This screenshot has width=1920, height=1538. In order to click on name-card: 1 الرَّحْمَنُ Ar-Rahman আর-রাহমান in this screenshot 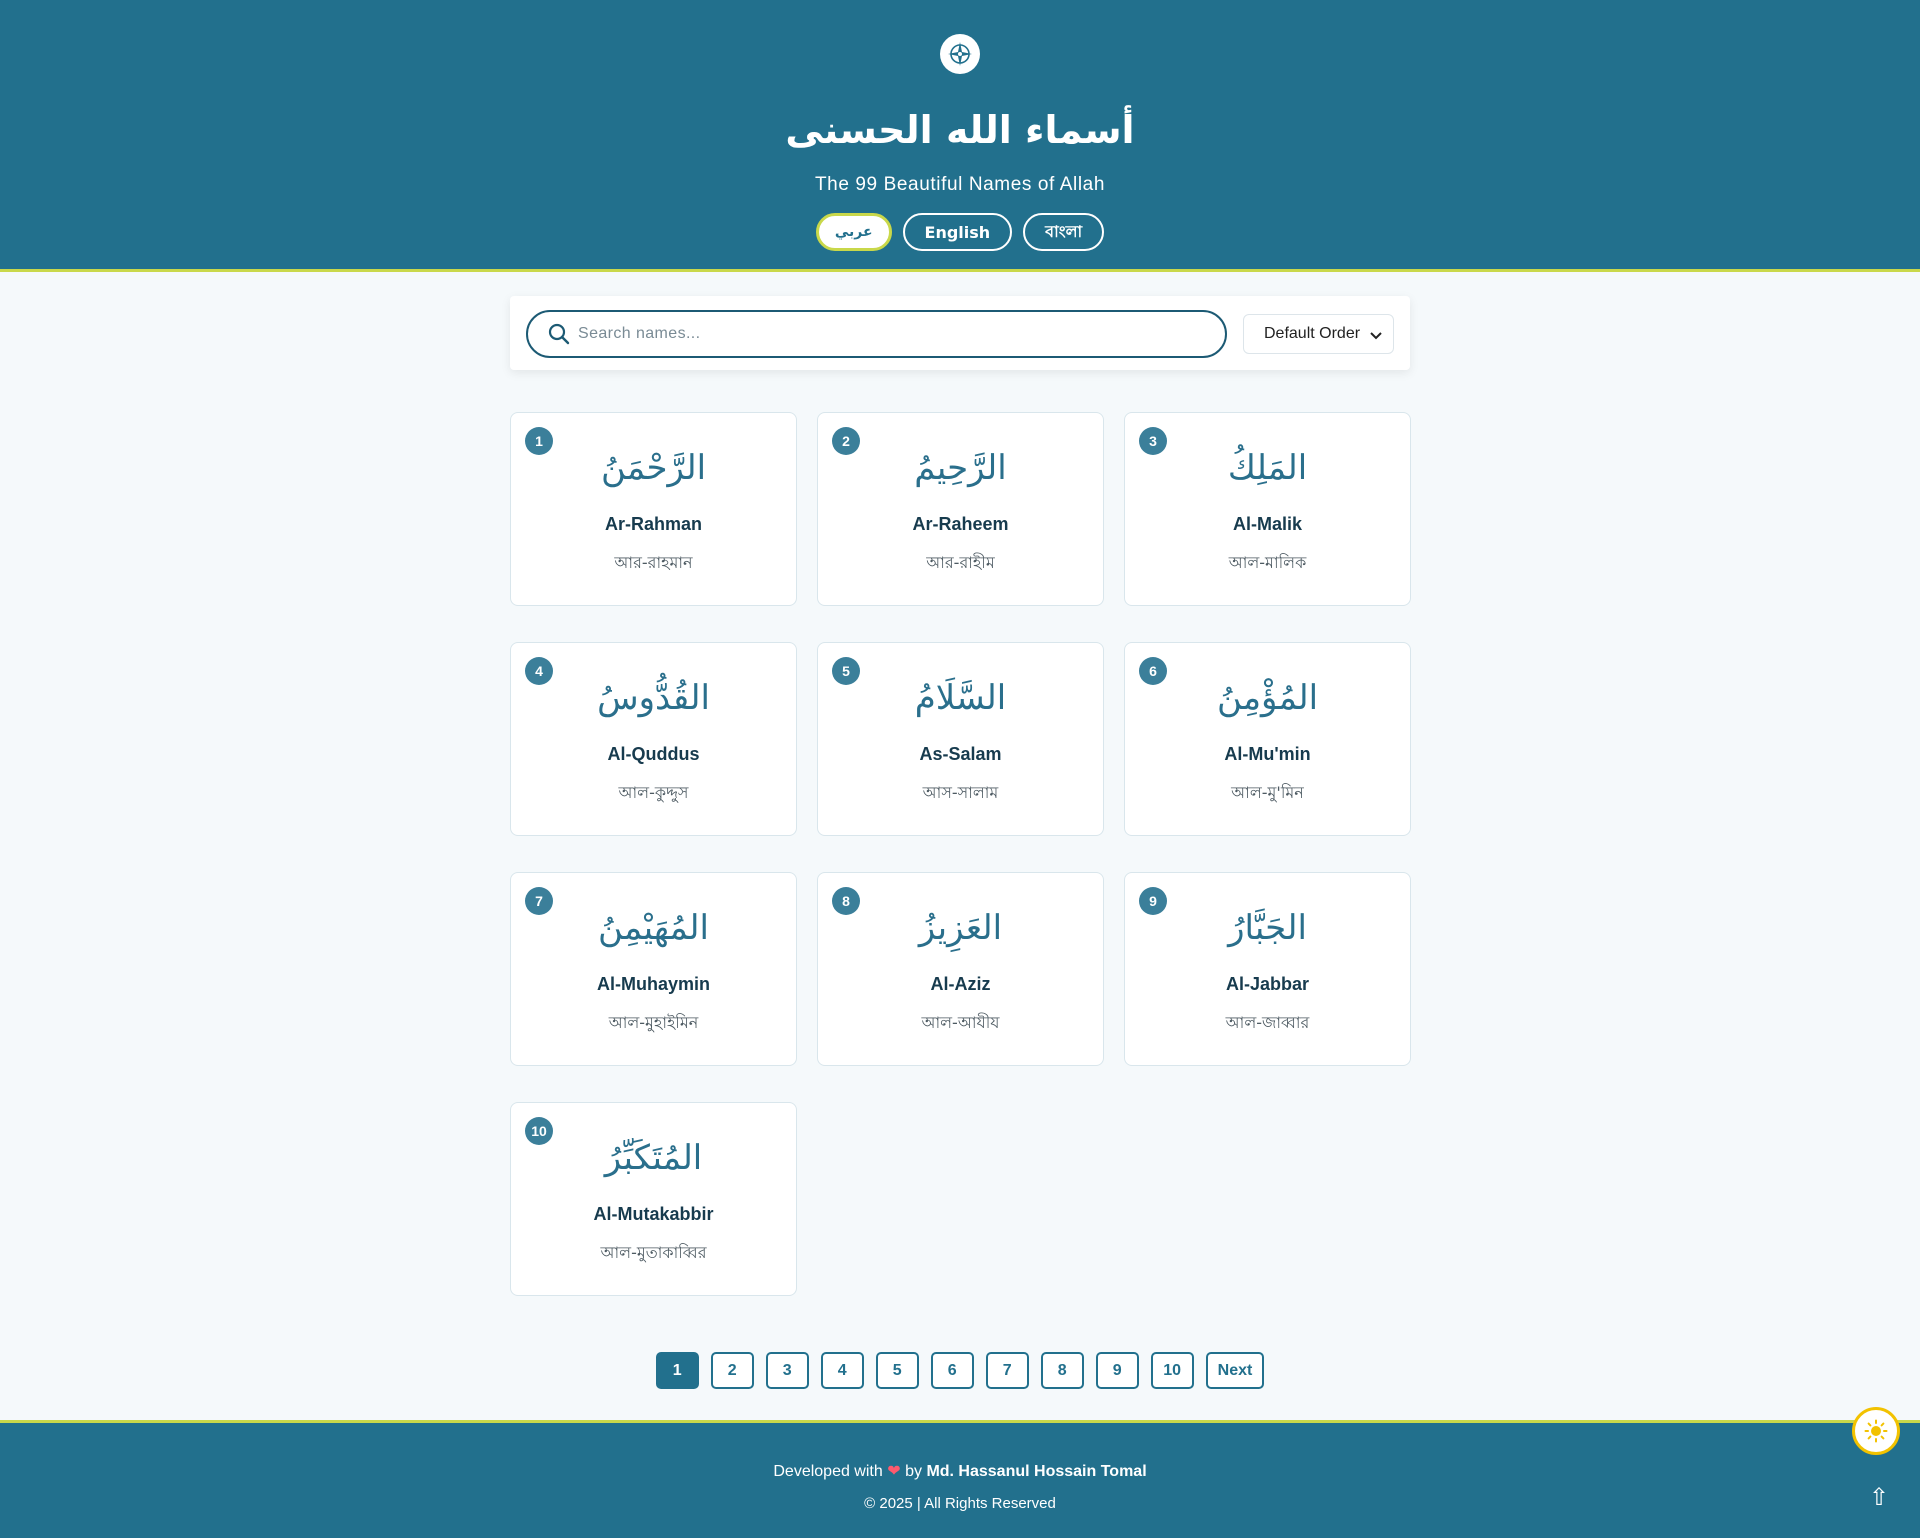, I will do `click(653, 509)`.